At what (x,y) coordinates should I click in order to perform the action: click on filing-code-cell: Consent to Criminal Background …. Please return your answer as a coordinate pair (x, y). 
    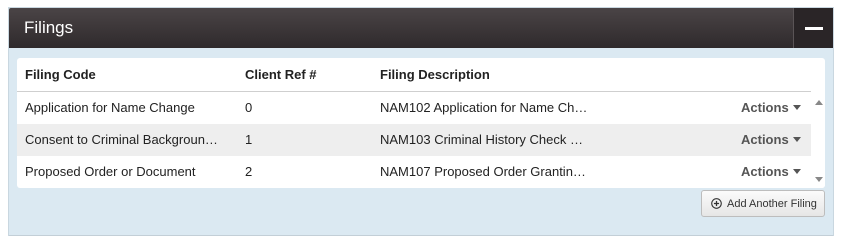
    Looking at the image, I should click on (125, 139).